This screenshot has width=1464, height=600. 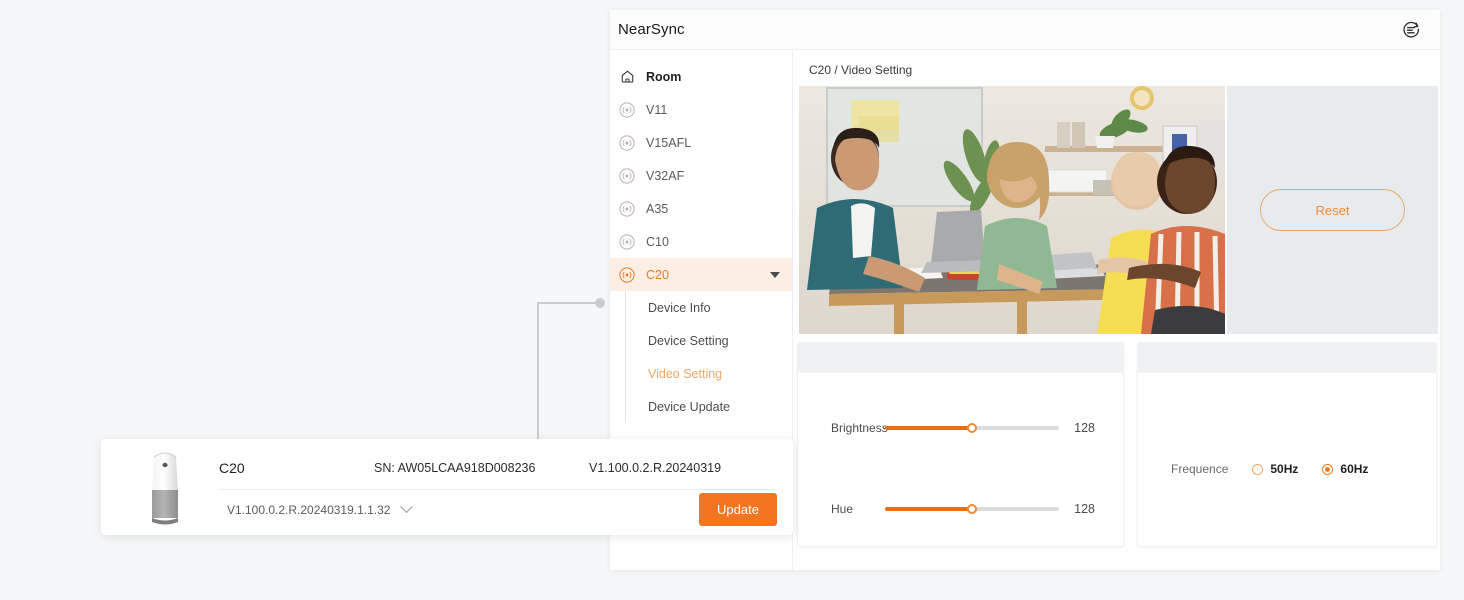 I want to click on sidebar-item-c20: C20, so click(x=701, y=274).